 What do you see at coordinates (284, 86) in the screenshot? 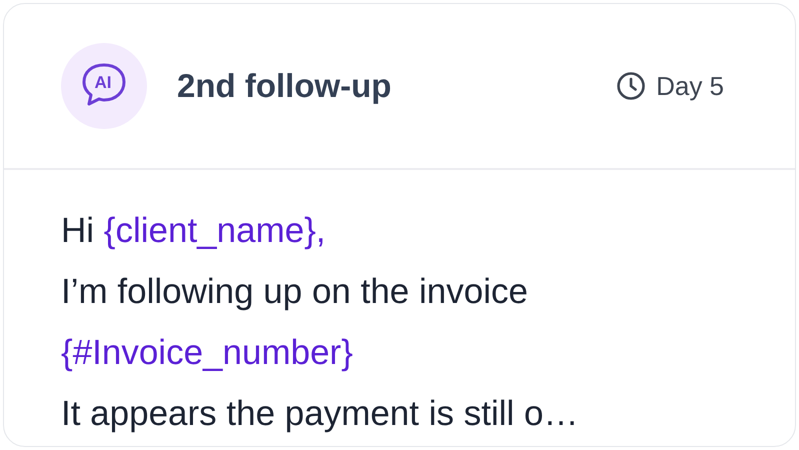
I see `step-title: 2nd follow-up` at bounding box center [284, 86].